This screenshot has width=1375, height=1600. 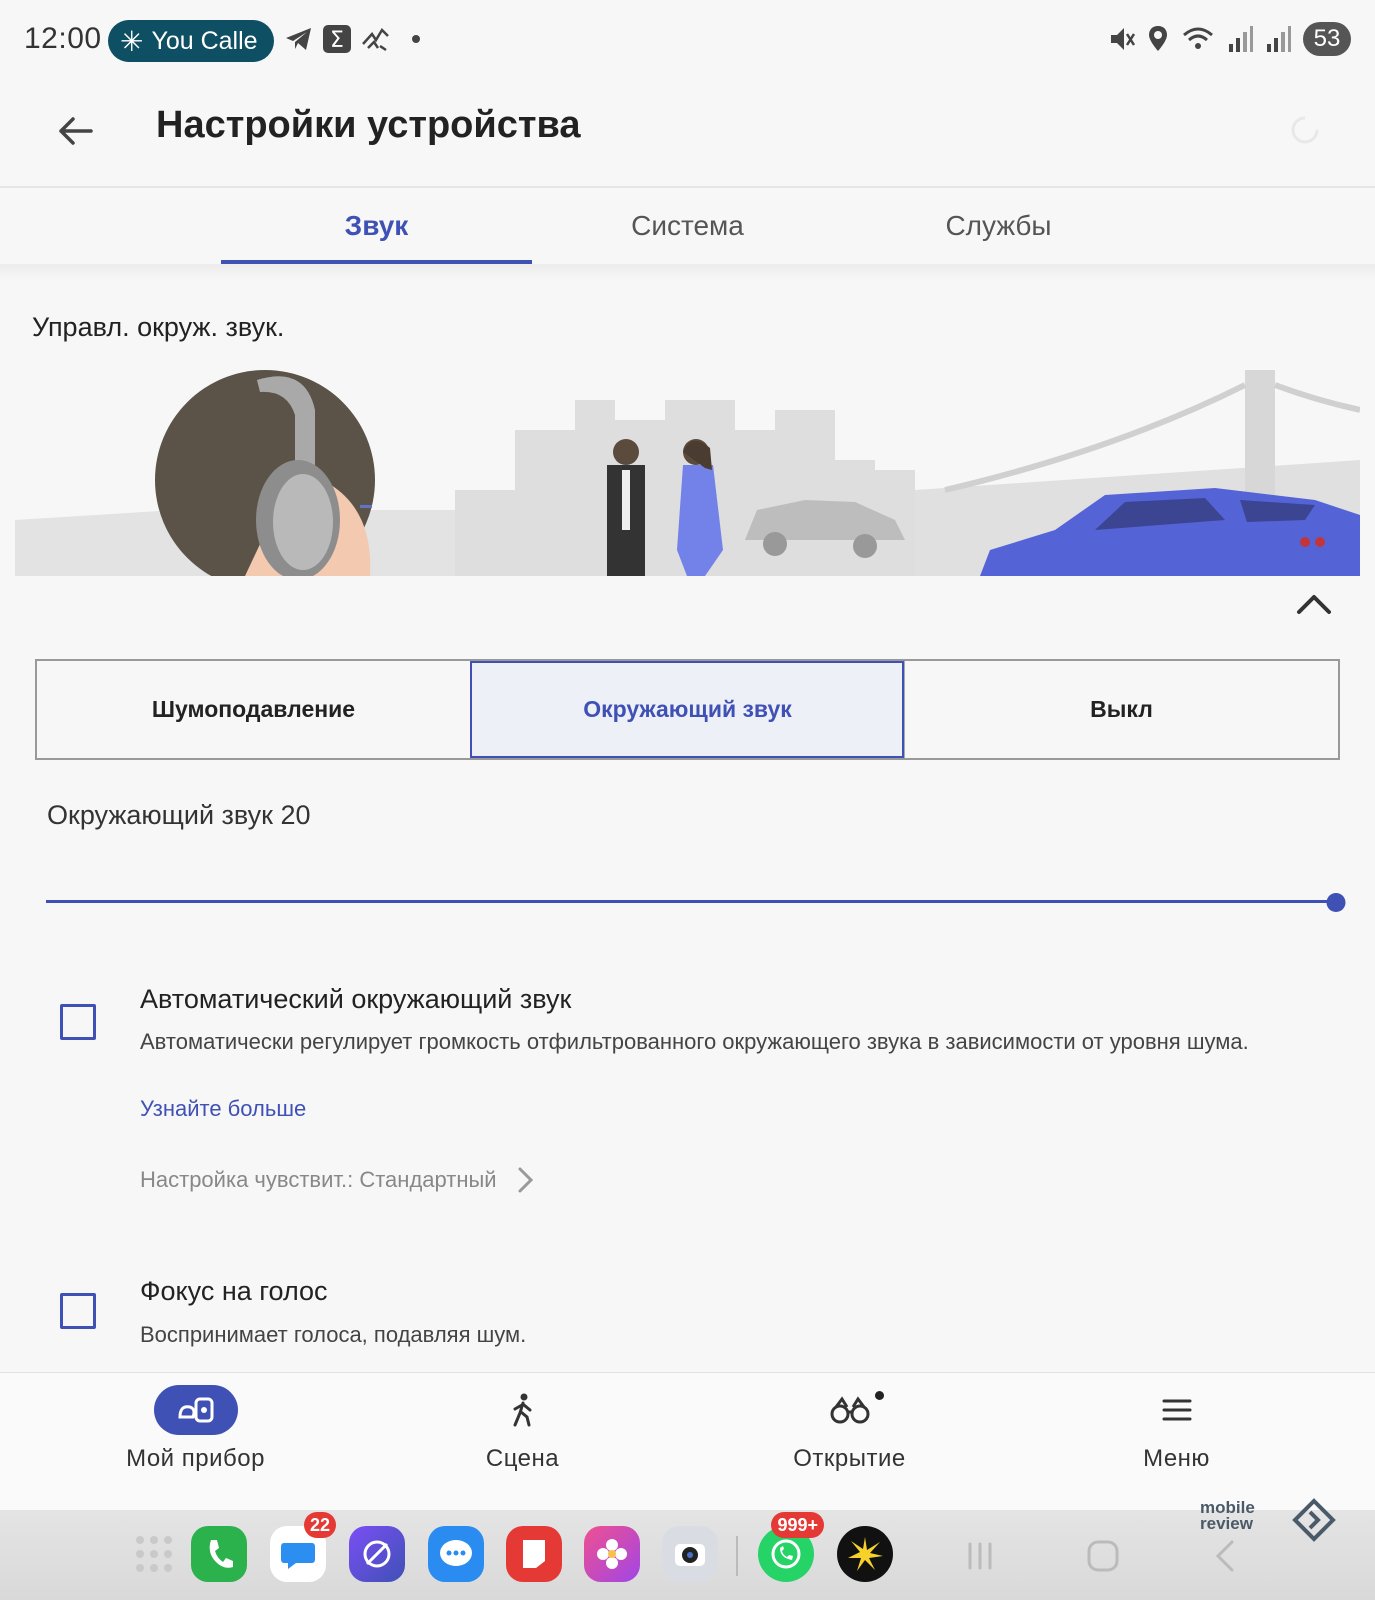 I want to click on chevron-up-icon, so click(x=1314, y=605).